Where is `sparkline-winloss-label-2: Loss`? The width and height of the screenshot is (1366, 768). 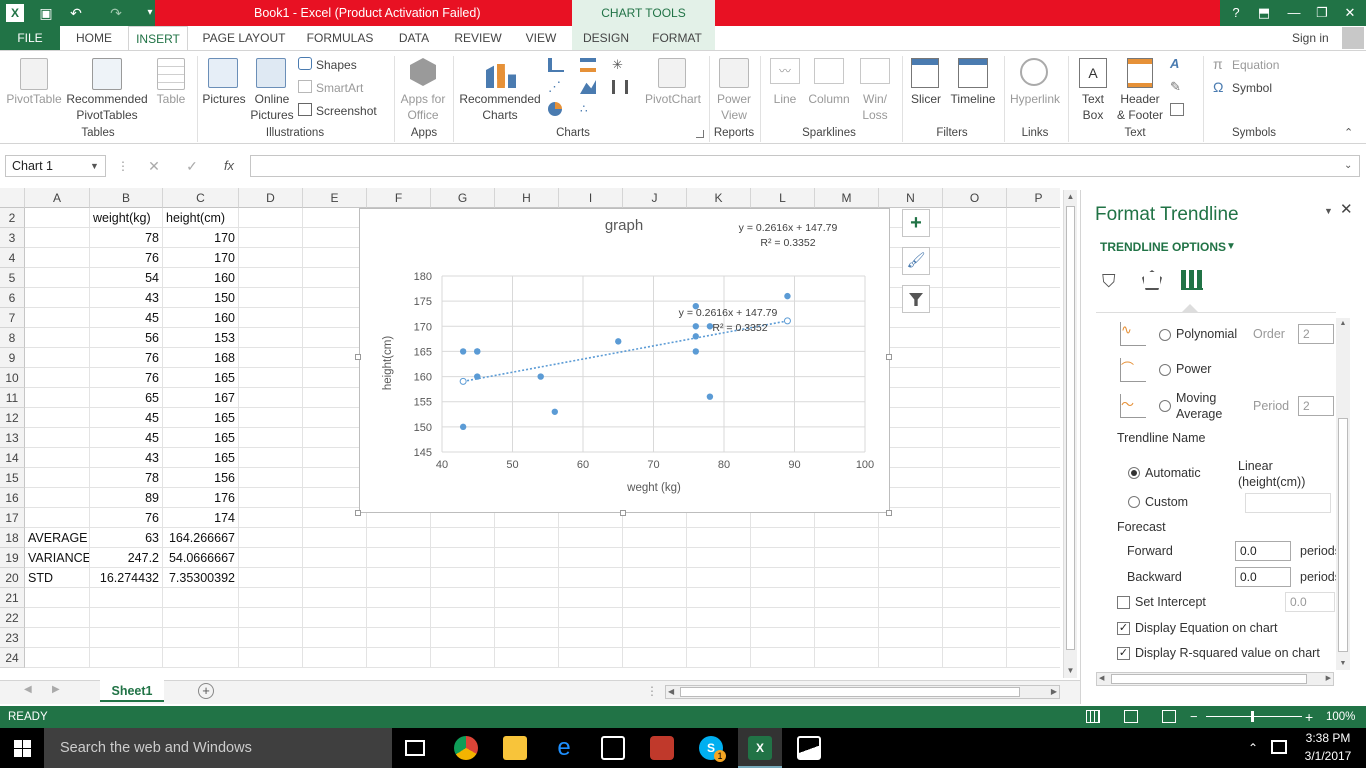 sparkline-winloss-label-2: Loss is located at coordinates (875, 115).